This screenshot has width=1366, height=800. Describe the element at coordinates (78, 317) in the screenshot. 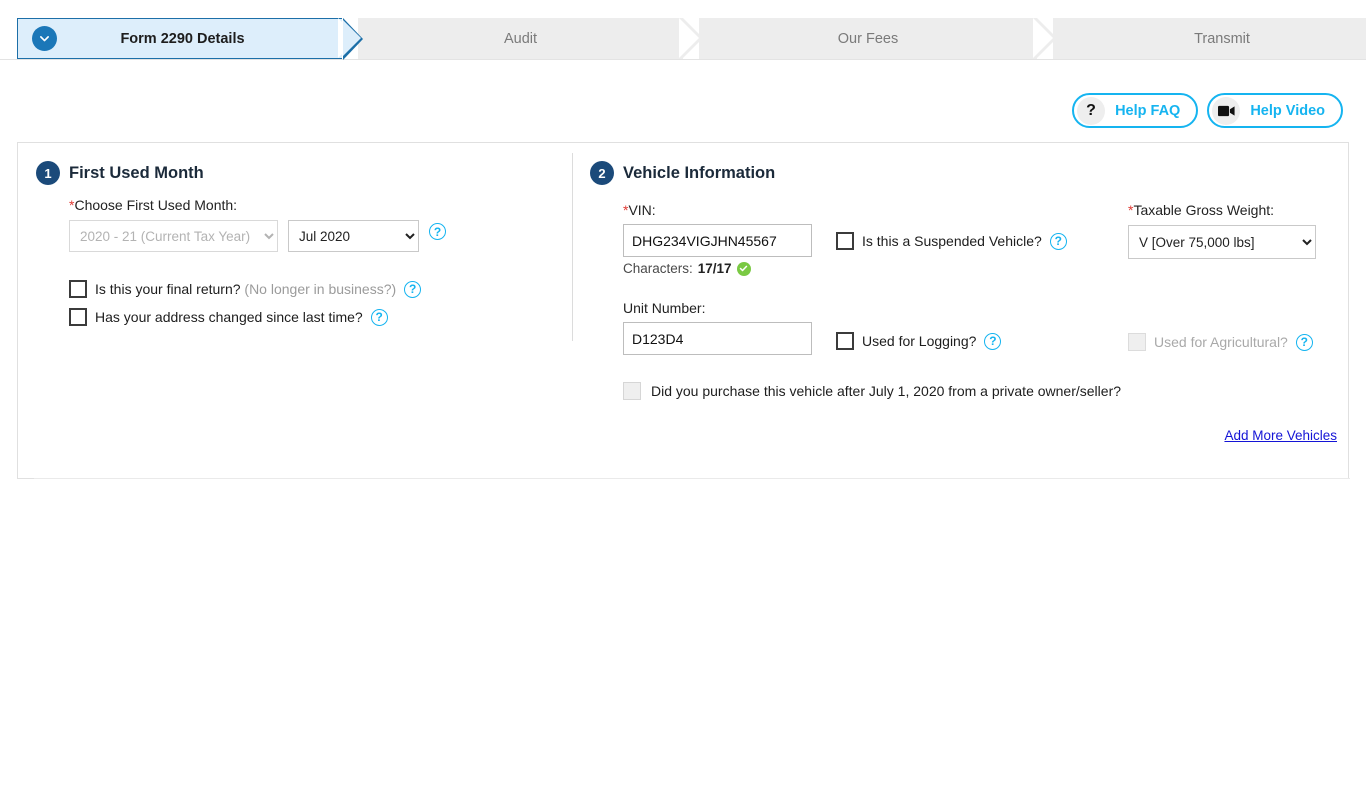

I see `address-changed-checkbox` at that location.